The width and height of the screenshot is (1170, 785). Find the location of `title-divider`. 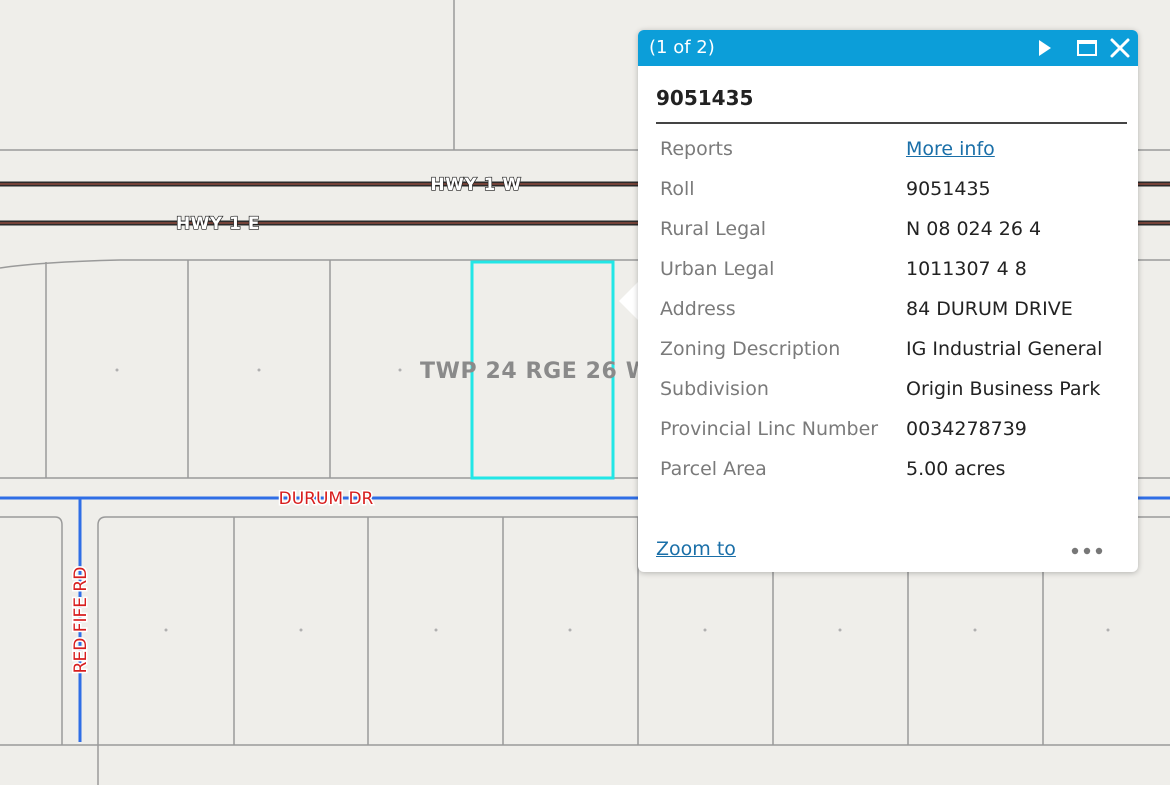

title-divider is located at coordinates (891, 123).